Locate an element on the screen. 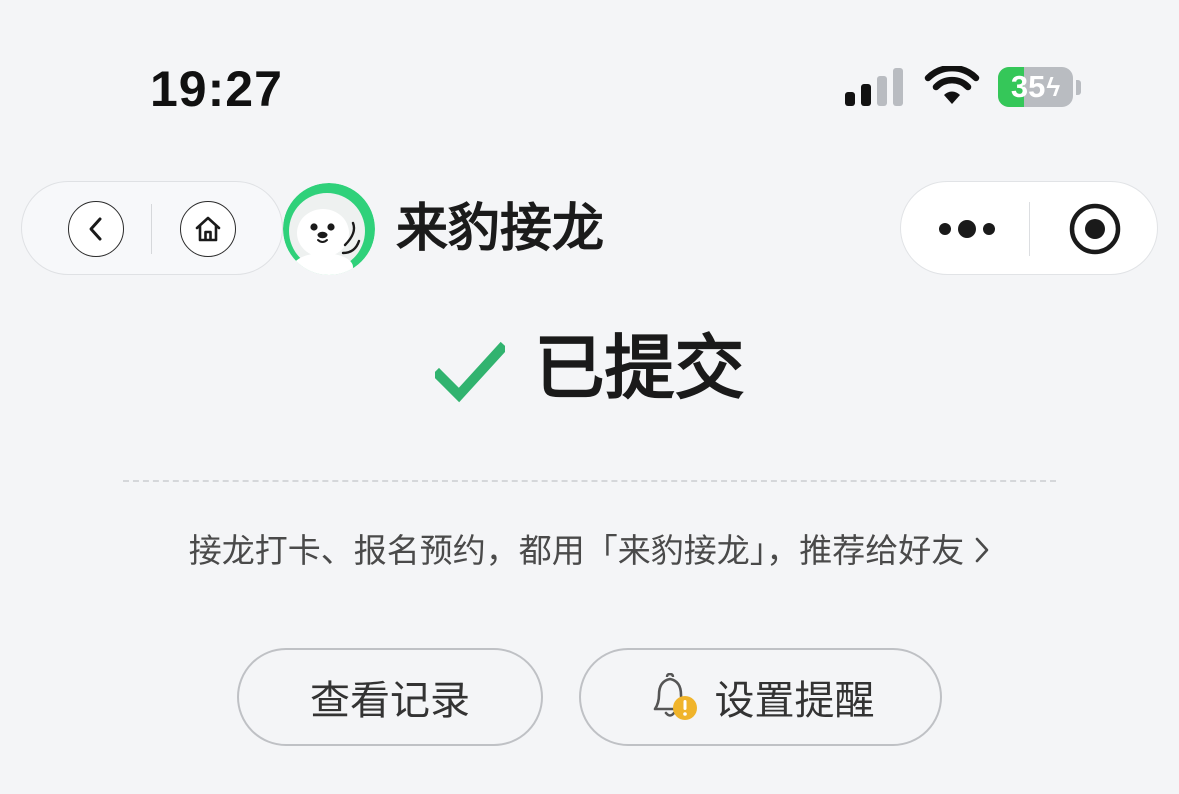 The image size is (1179, 794). more-dots-icon is located at coordinates (967, 229).